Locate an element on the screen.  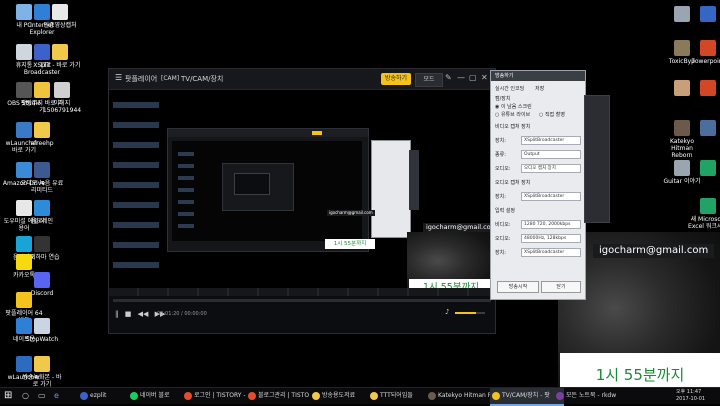
settings-tab-save: 저장 is located at coordinates (539, 88).